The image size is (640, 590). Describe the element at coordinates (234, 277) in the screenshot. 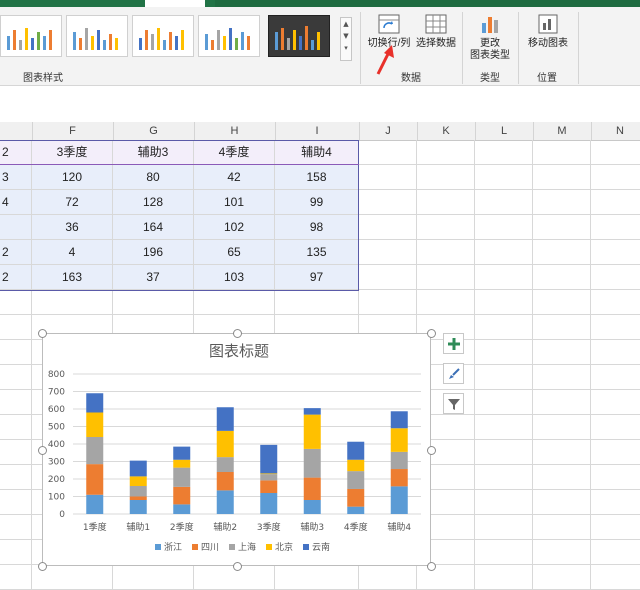

I see `data-cell: 103` at that location.